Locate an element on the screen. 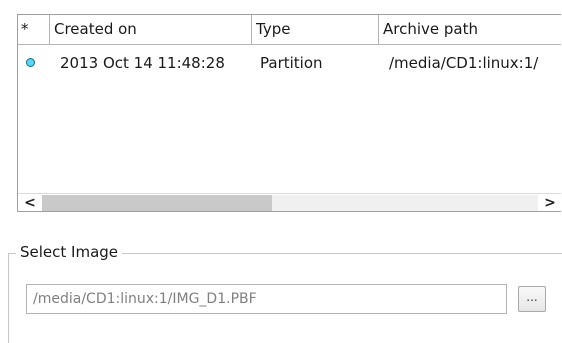  cell-created-on: 2013 Oct 14 11:48:28 is located at coordinates (142, 63).